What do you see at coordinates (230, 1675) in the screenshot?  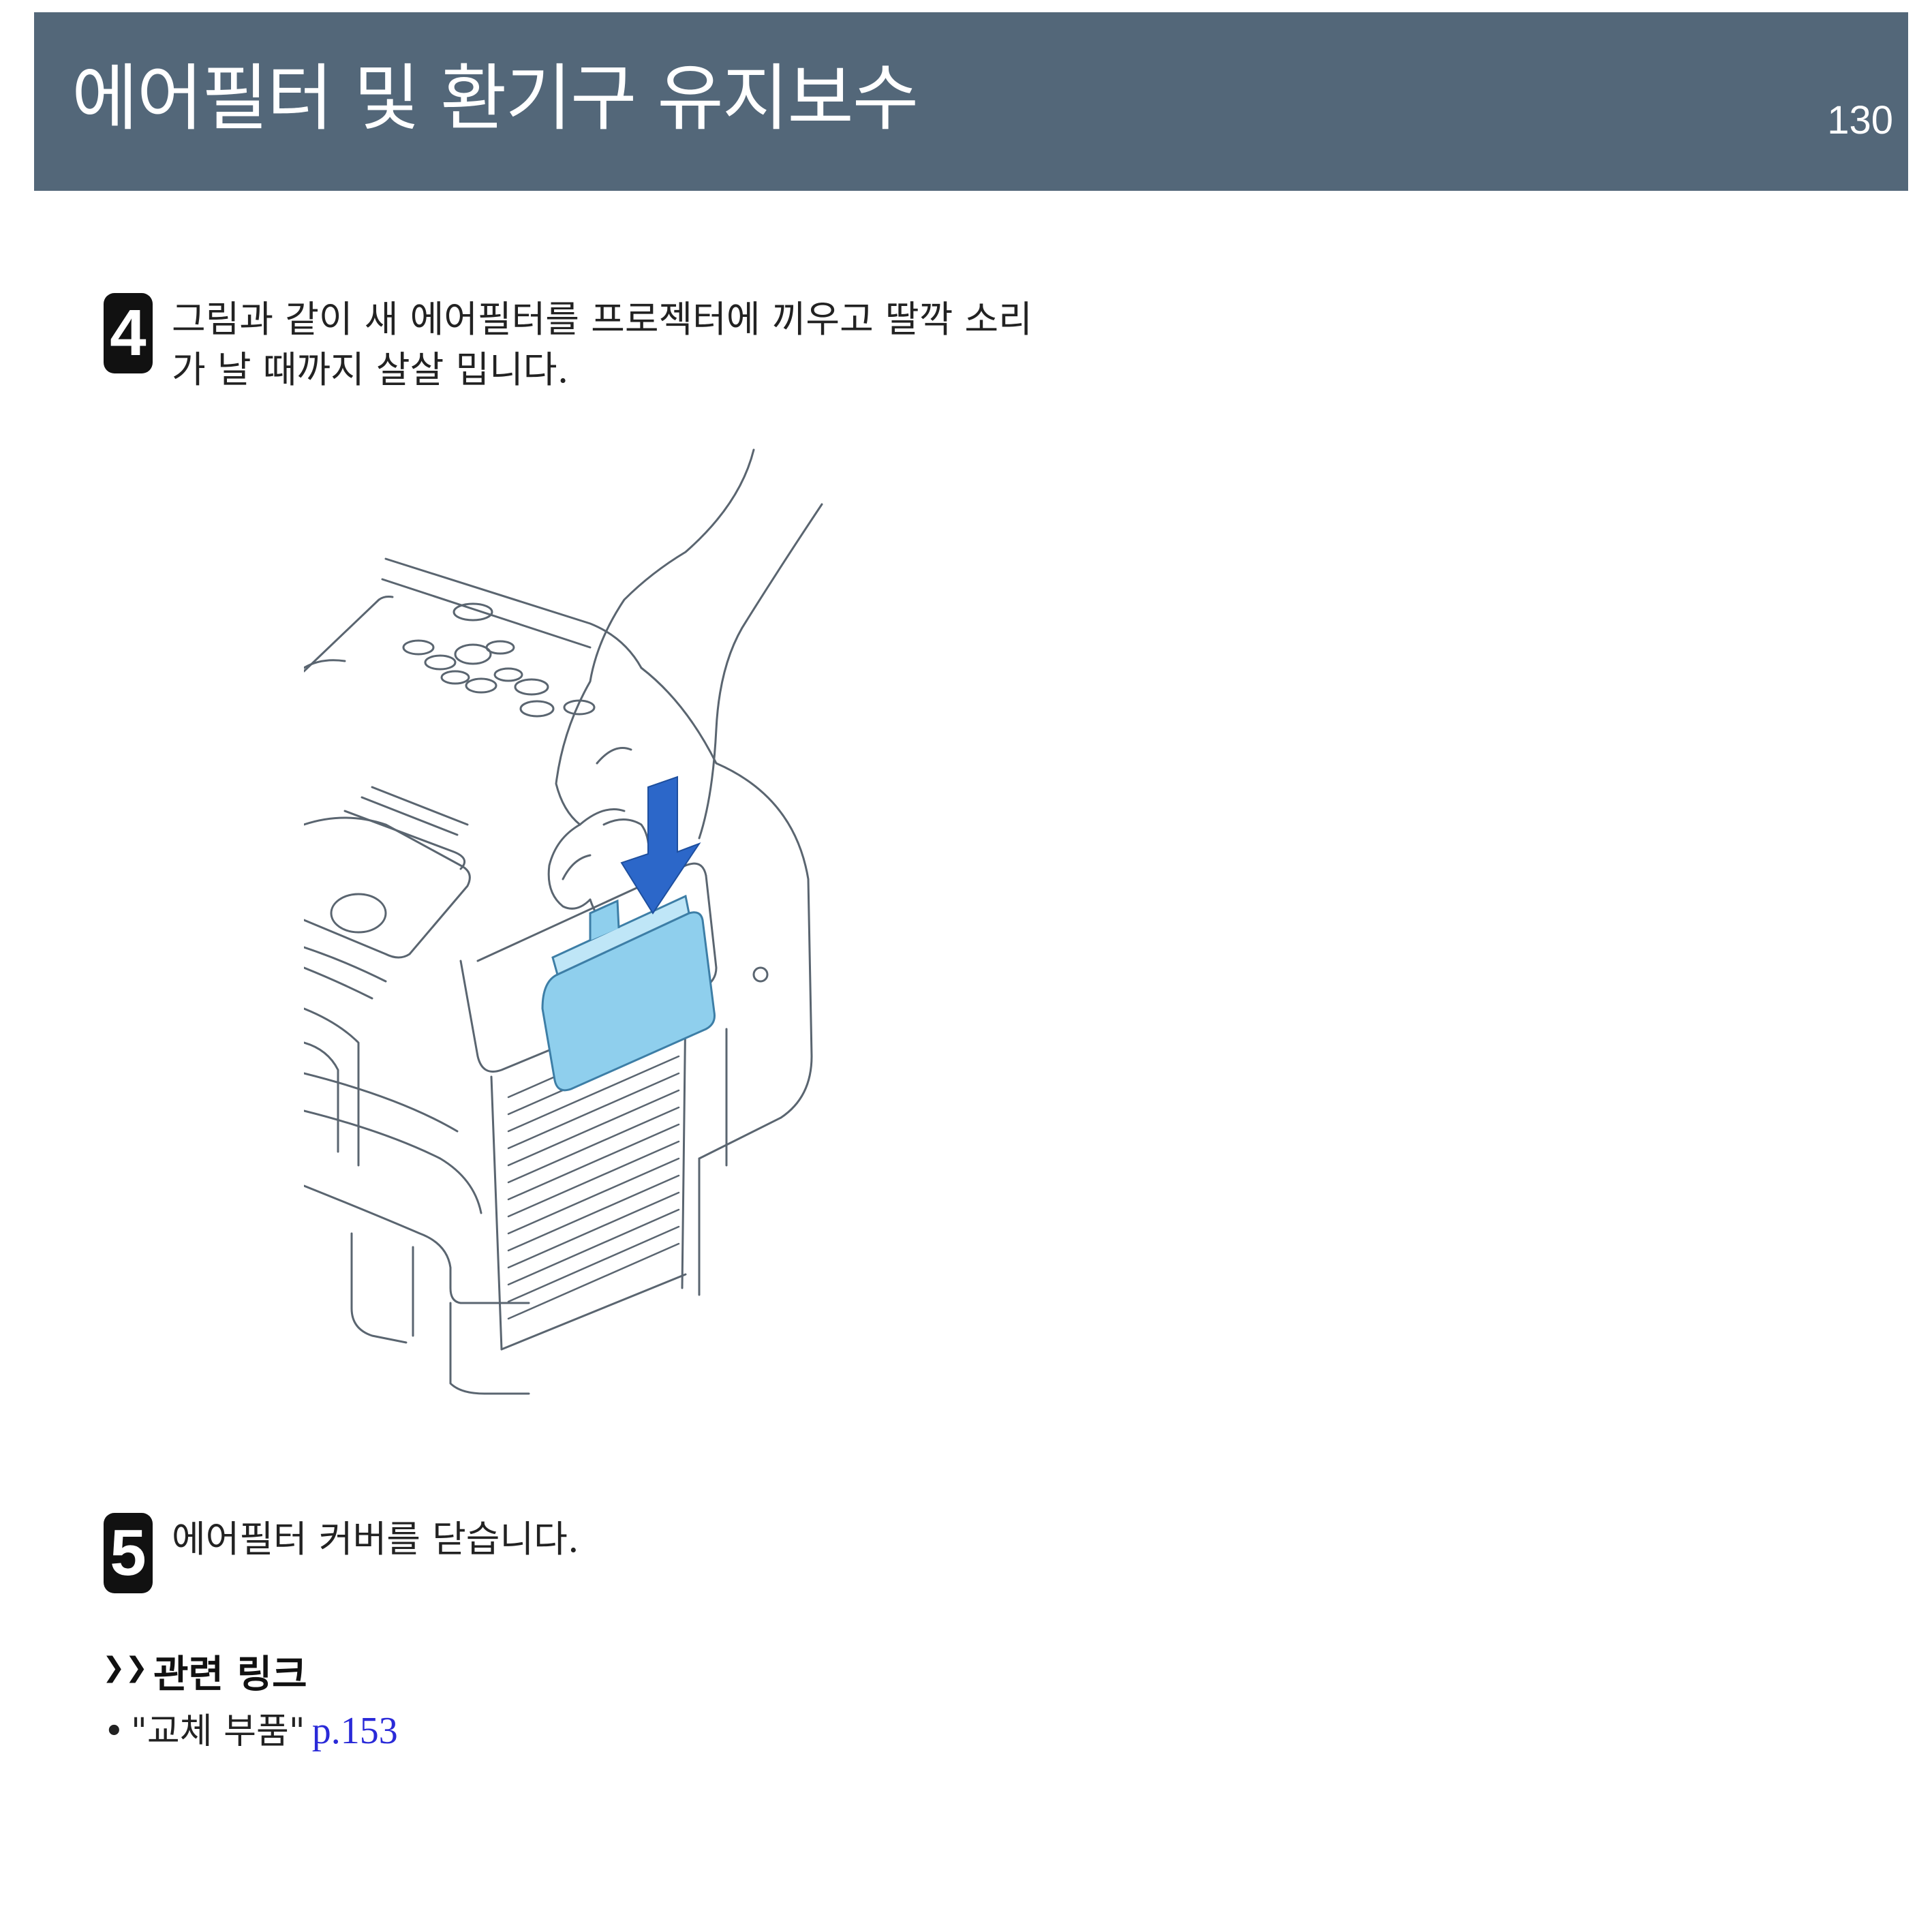 I see `related-links-title: 관련 링크` at bounding box center [230, 1675].